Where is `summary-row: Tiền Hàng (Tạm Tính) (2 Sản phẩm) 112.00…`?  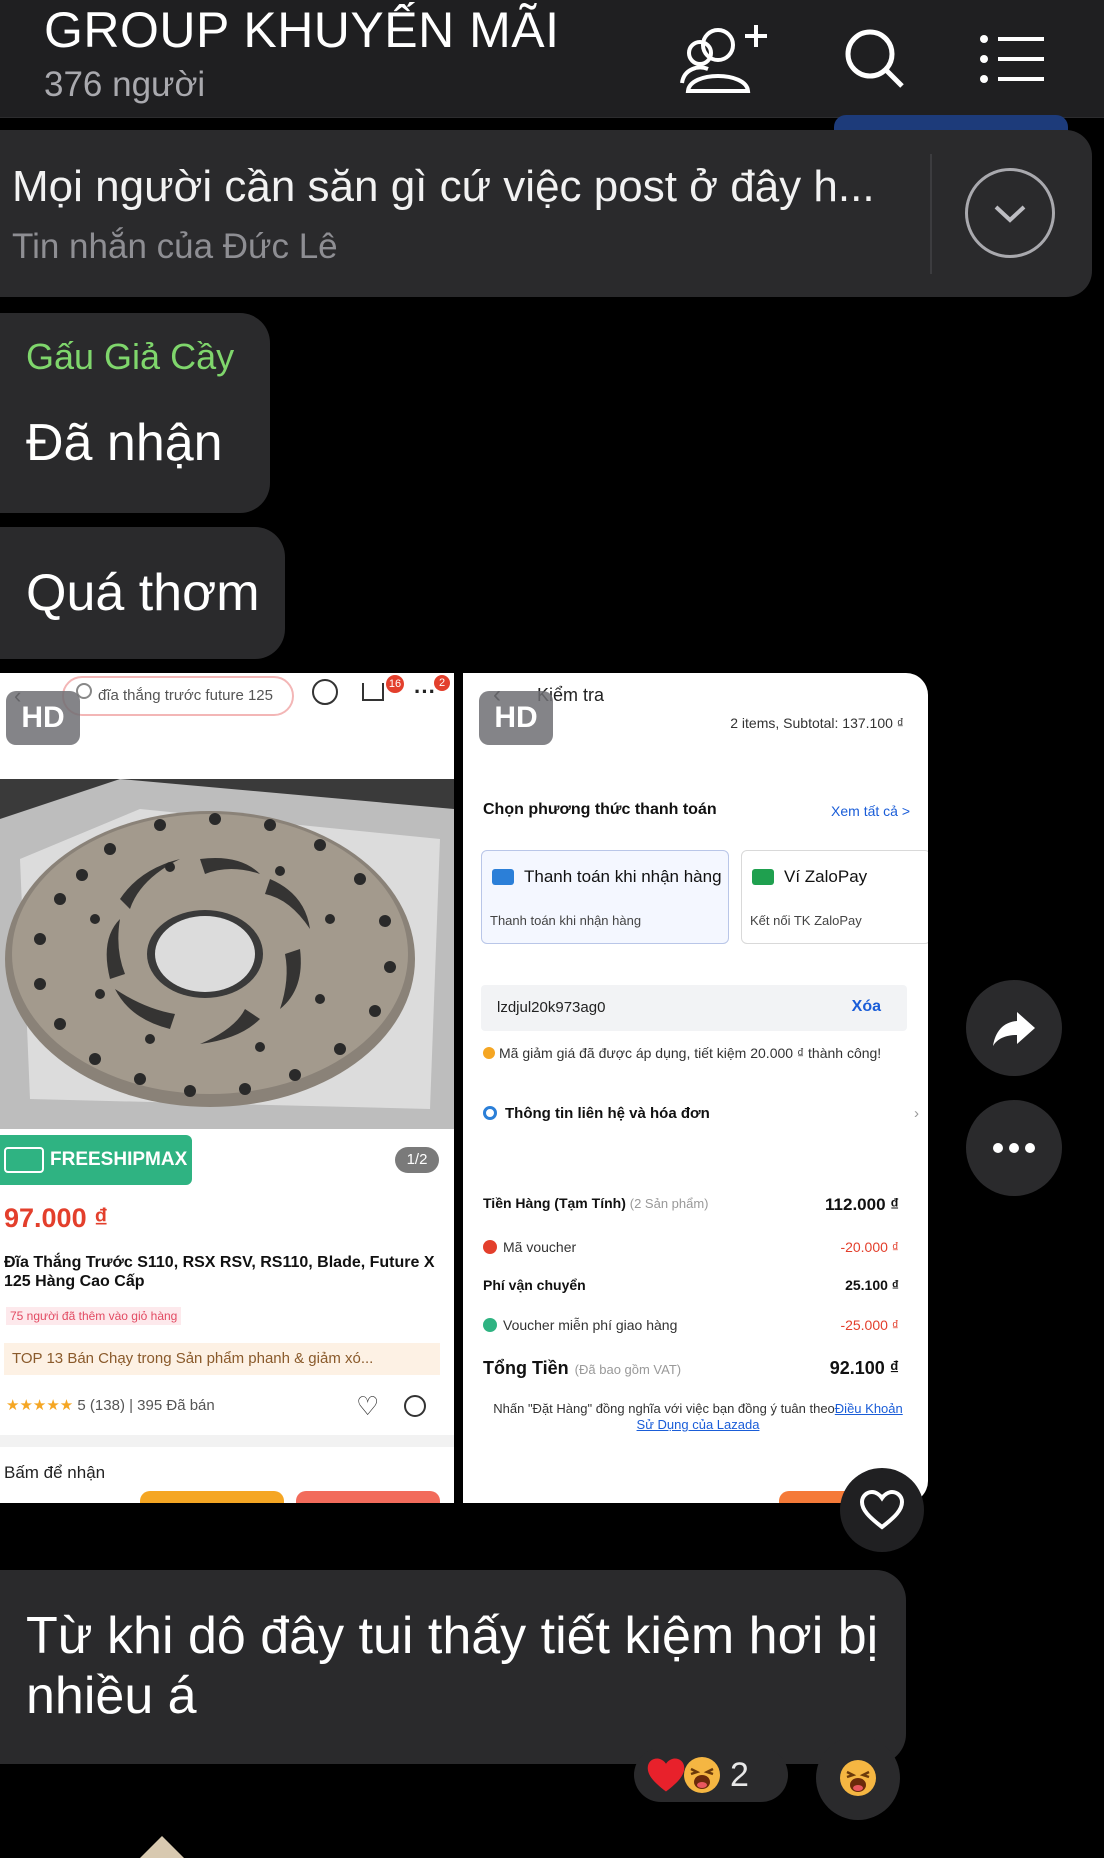 summary-row: Tiền Hàng (Tạm Tính) (2 Sản phẩm) 112.00… is located at coordinates (703, 1204).